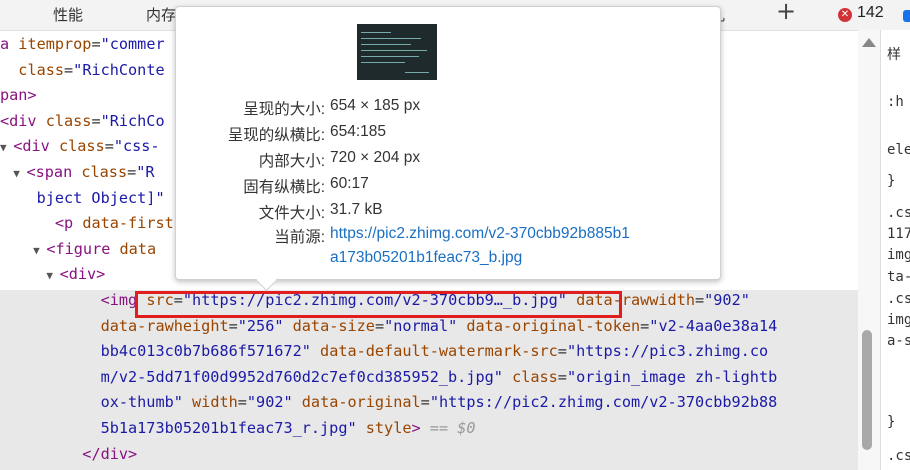 The width and height of the screenshot is (910, 470). Describe the element at coordinates (356, 209) in the screenshot. I see `tooltip-value: 31.7 kB` at that location.